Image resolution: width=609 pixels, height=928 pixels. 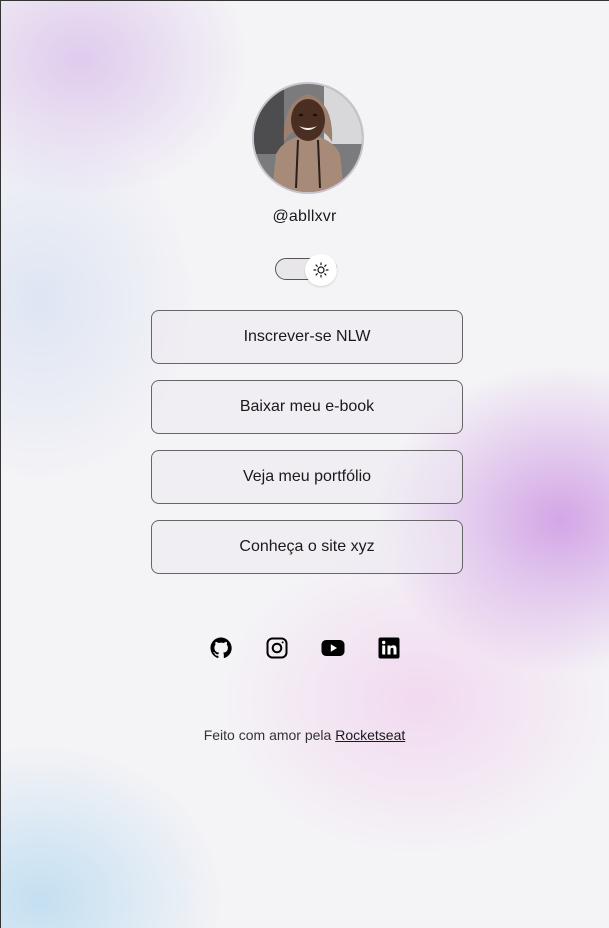 What do you see at coordinates (307, 547) in the screenshot?
I see `link-button-site: Conheça o site xyz` at bounding box center [307, 547].